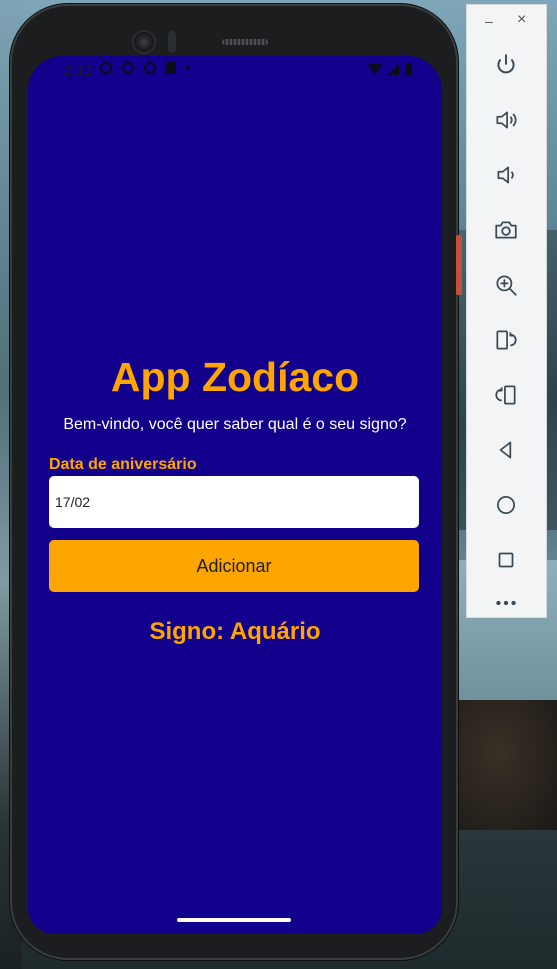 The image size is (557, 969). I want to click on back-icon, so click(506, 450).